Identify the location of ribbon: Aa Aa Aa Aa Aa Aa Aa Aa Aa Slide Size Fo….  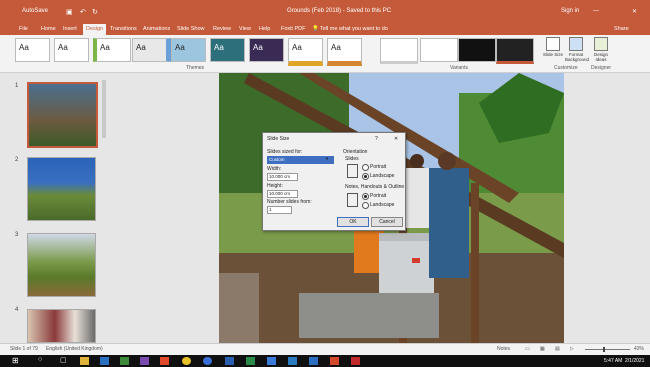
(325, 54).